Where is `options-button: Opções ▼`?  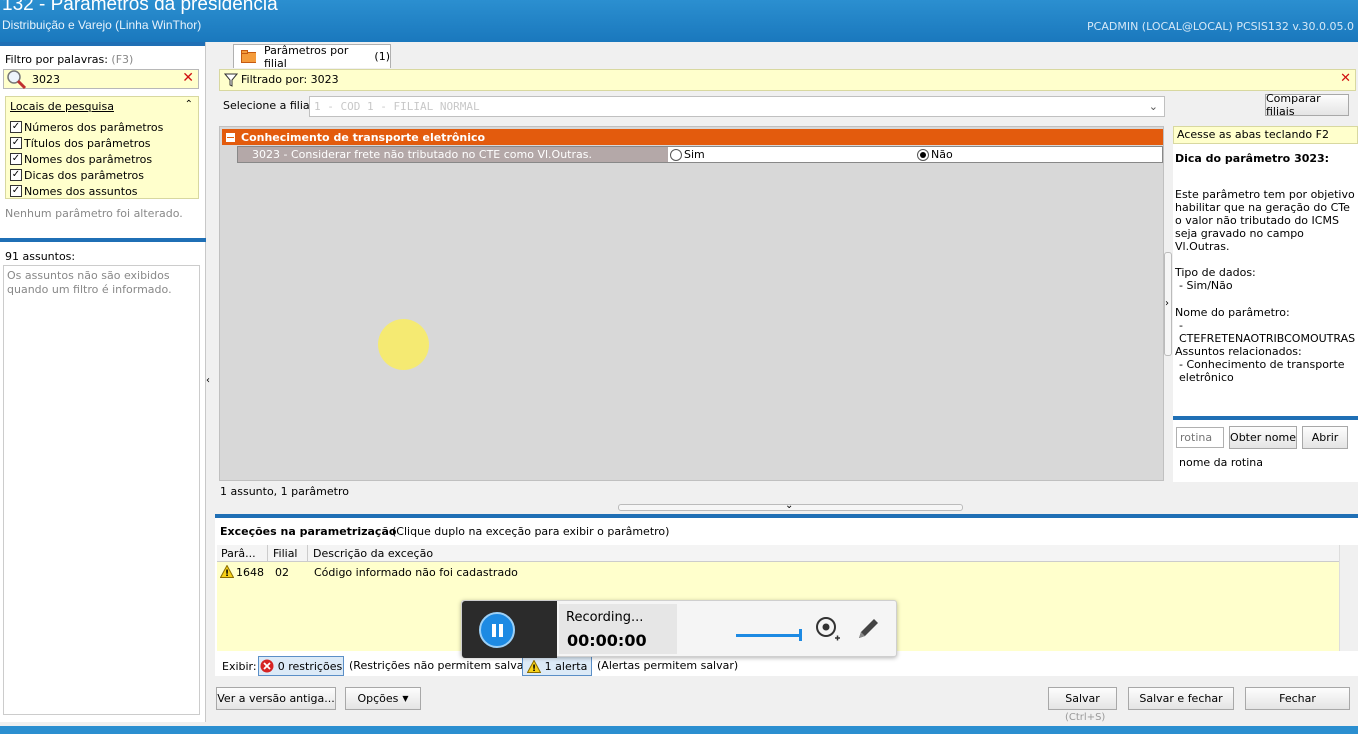
options-button: Opções ▼ is located at coordinates (383, 698).